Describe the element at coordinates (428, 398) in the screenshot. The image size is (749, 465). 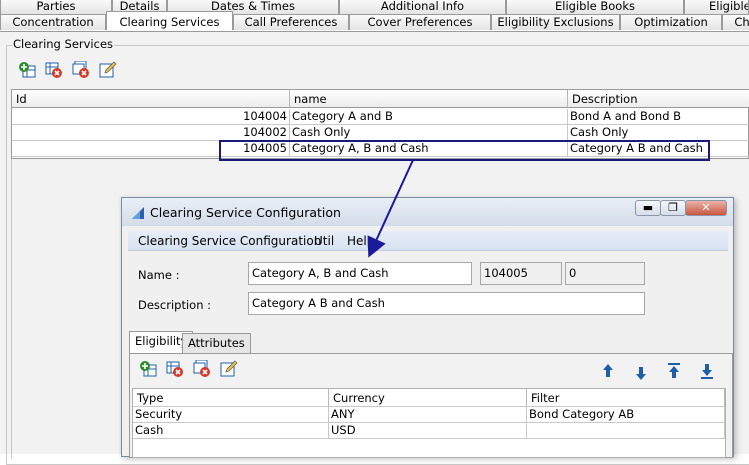
I see `column-header-currency: Currency` at that location.